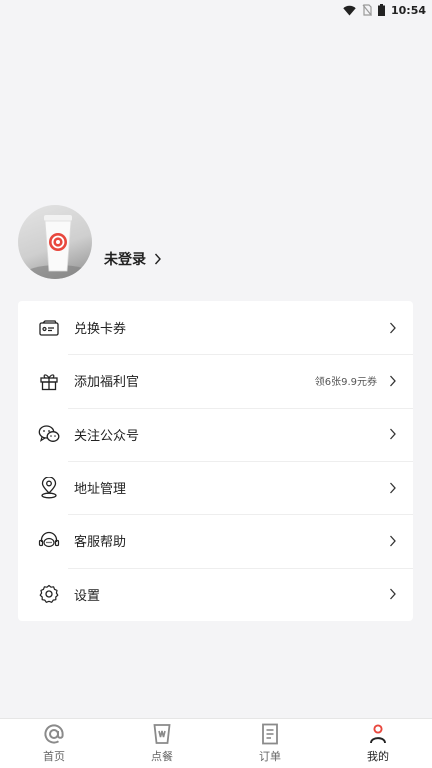  What do you see at coordinates (215, 540) in the screenshot?
I see `menu-item-customer-service: 客服帮助` at bounding box center [215, 540].